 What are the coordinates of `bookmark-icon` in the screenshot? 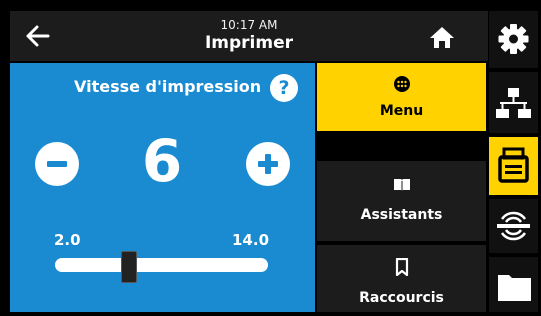 It's located at (401, 268).